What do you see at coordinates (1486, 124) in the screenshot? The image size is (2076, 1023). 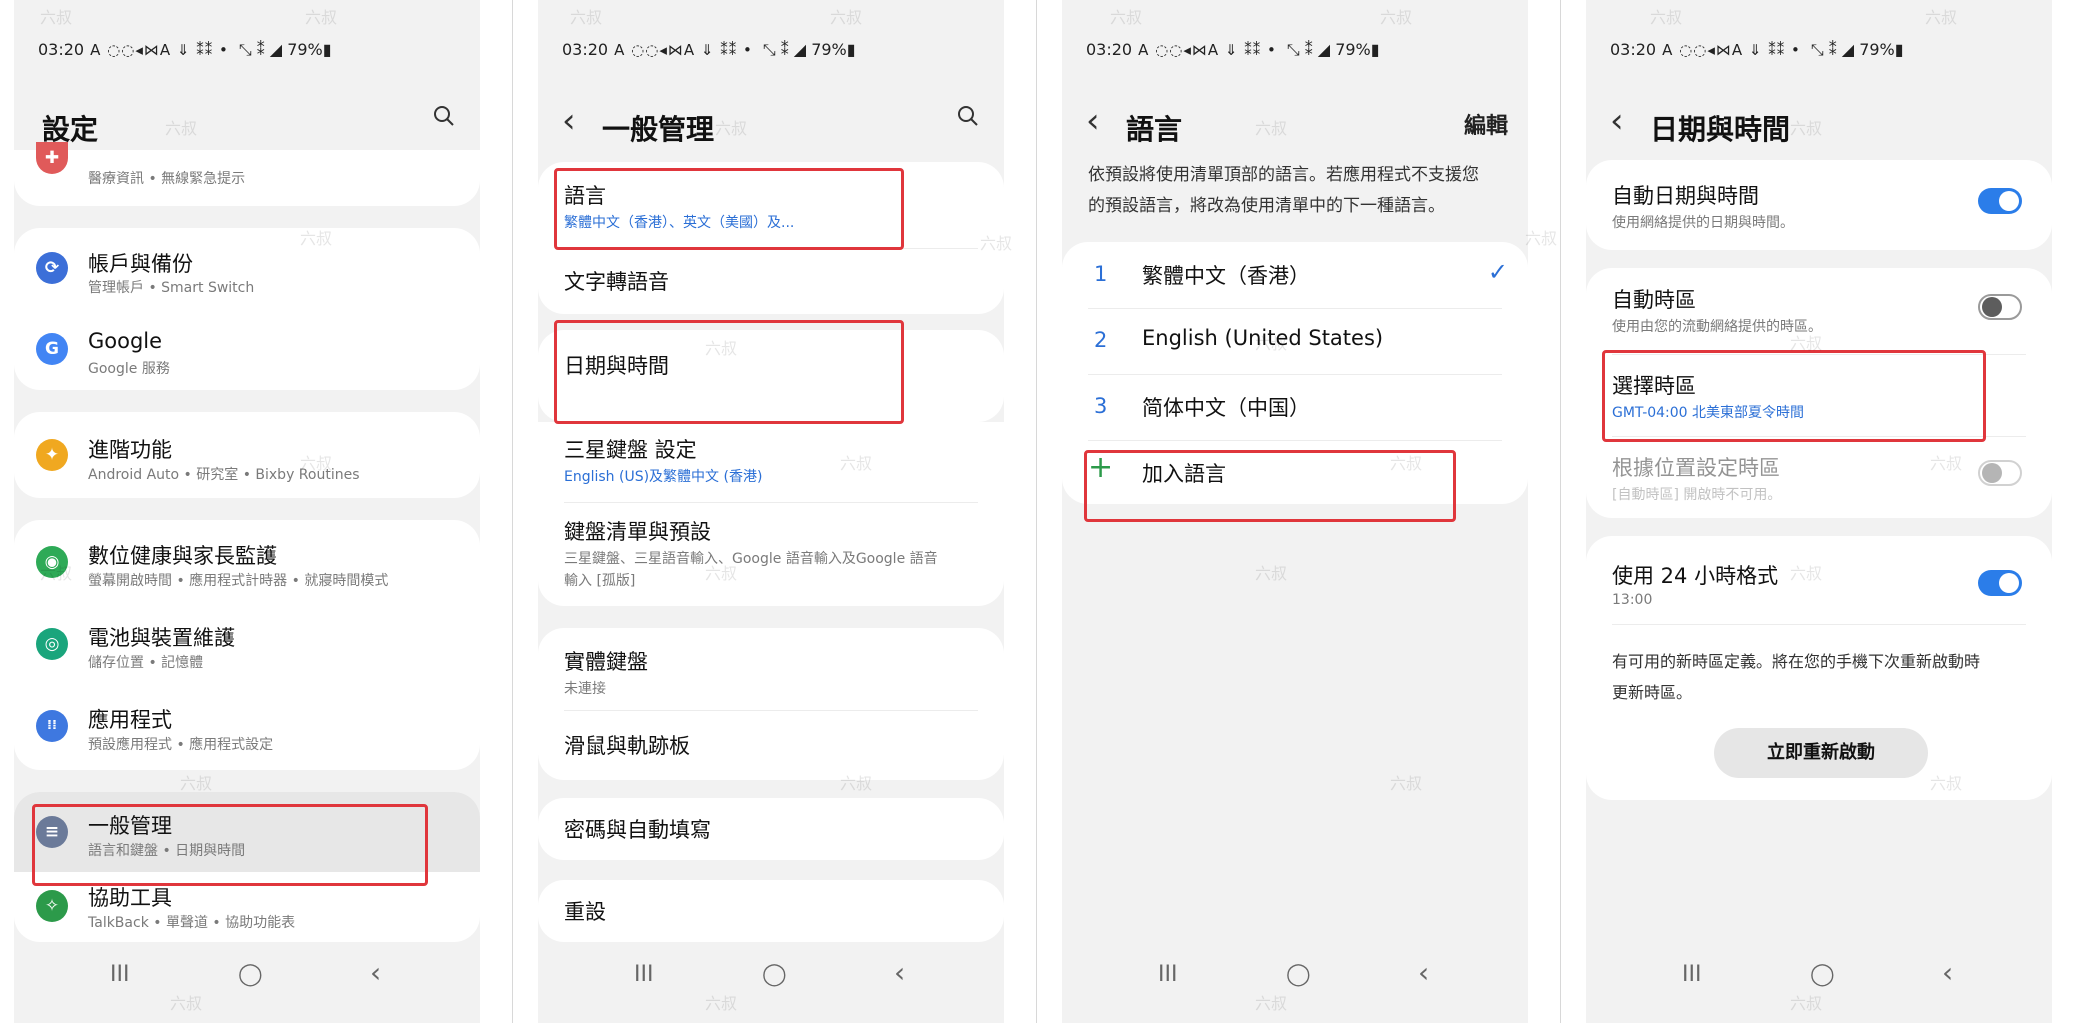 I see `edit-button: 編輯` at bounding box center [1486, 124].